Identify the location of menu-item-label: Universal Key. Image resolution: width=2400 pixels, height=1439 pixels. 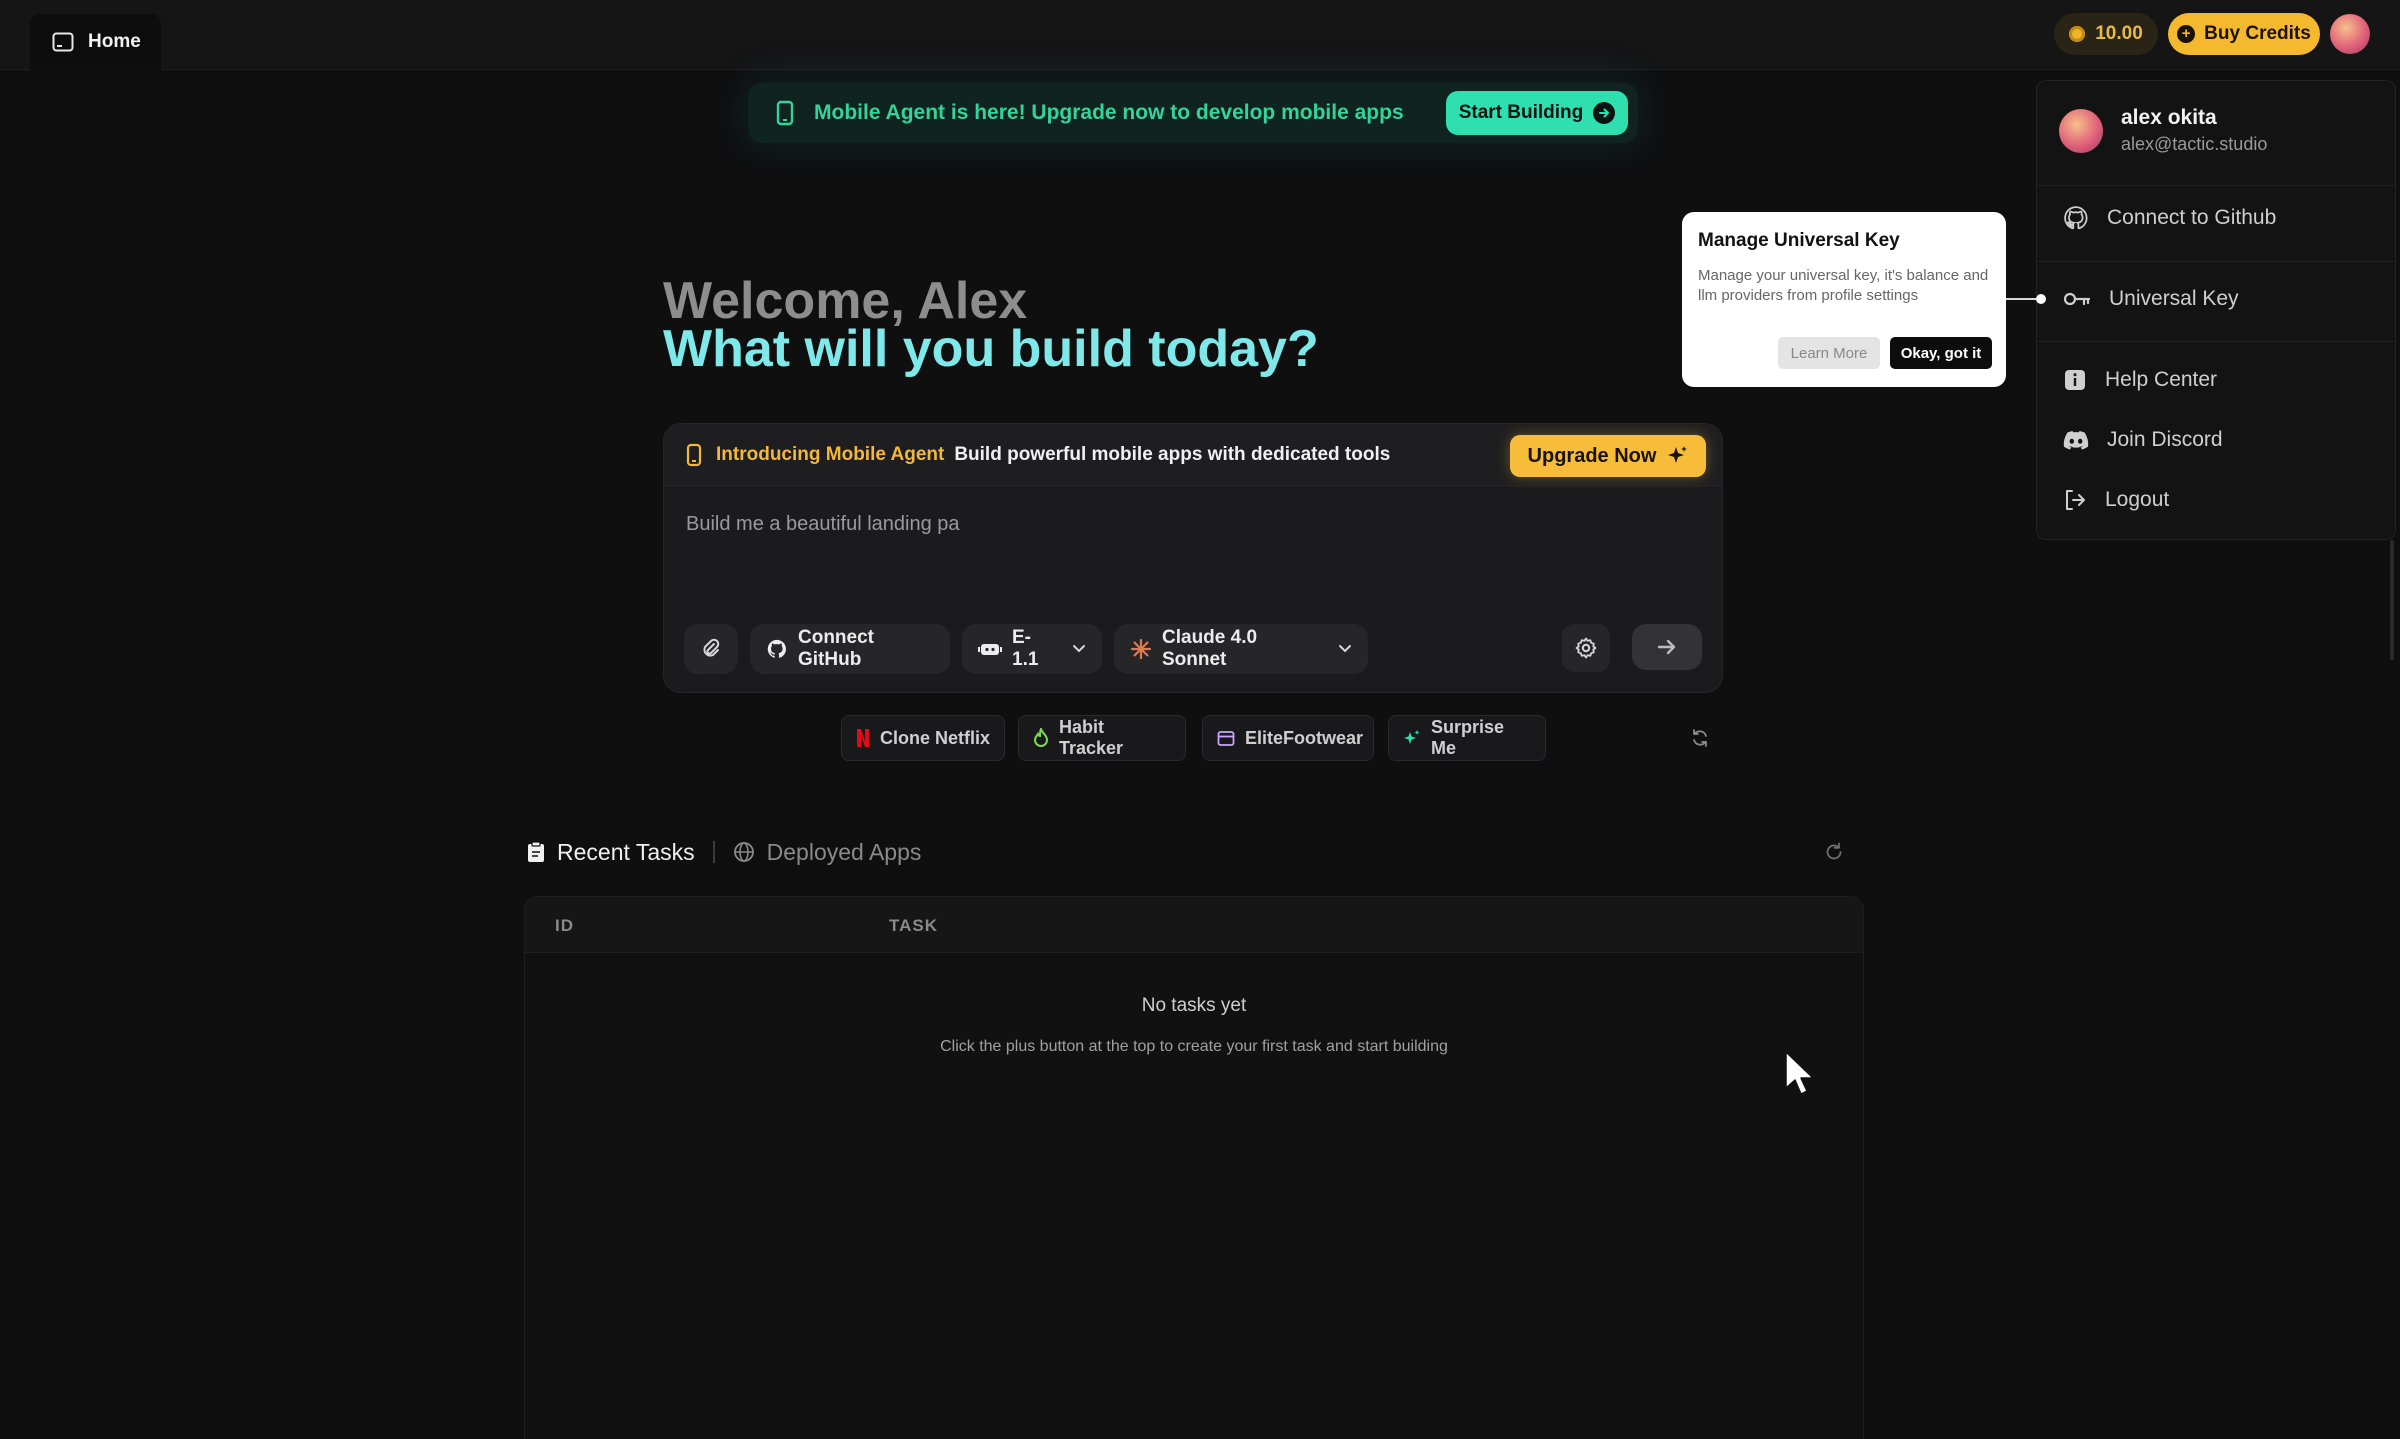
(2174, 298).